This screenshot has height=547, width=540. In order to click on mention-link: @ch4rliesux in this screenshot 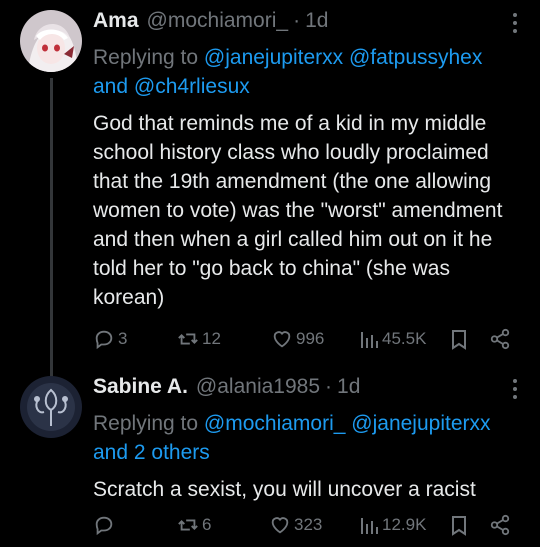, I will do `click(192, 86)`.